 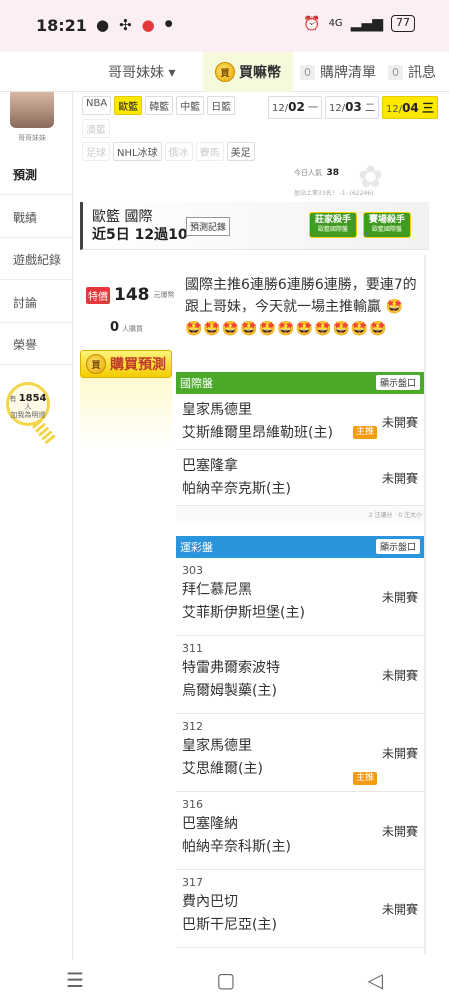 I want to click on board-title: 運彩盤, so click(x=196, y=547).